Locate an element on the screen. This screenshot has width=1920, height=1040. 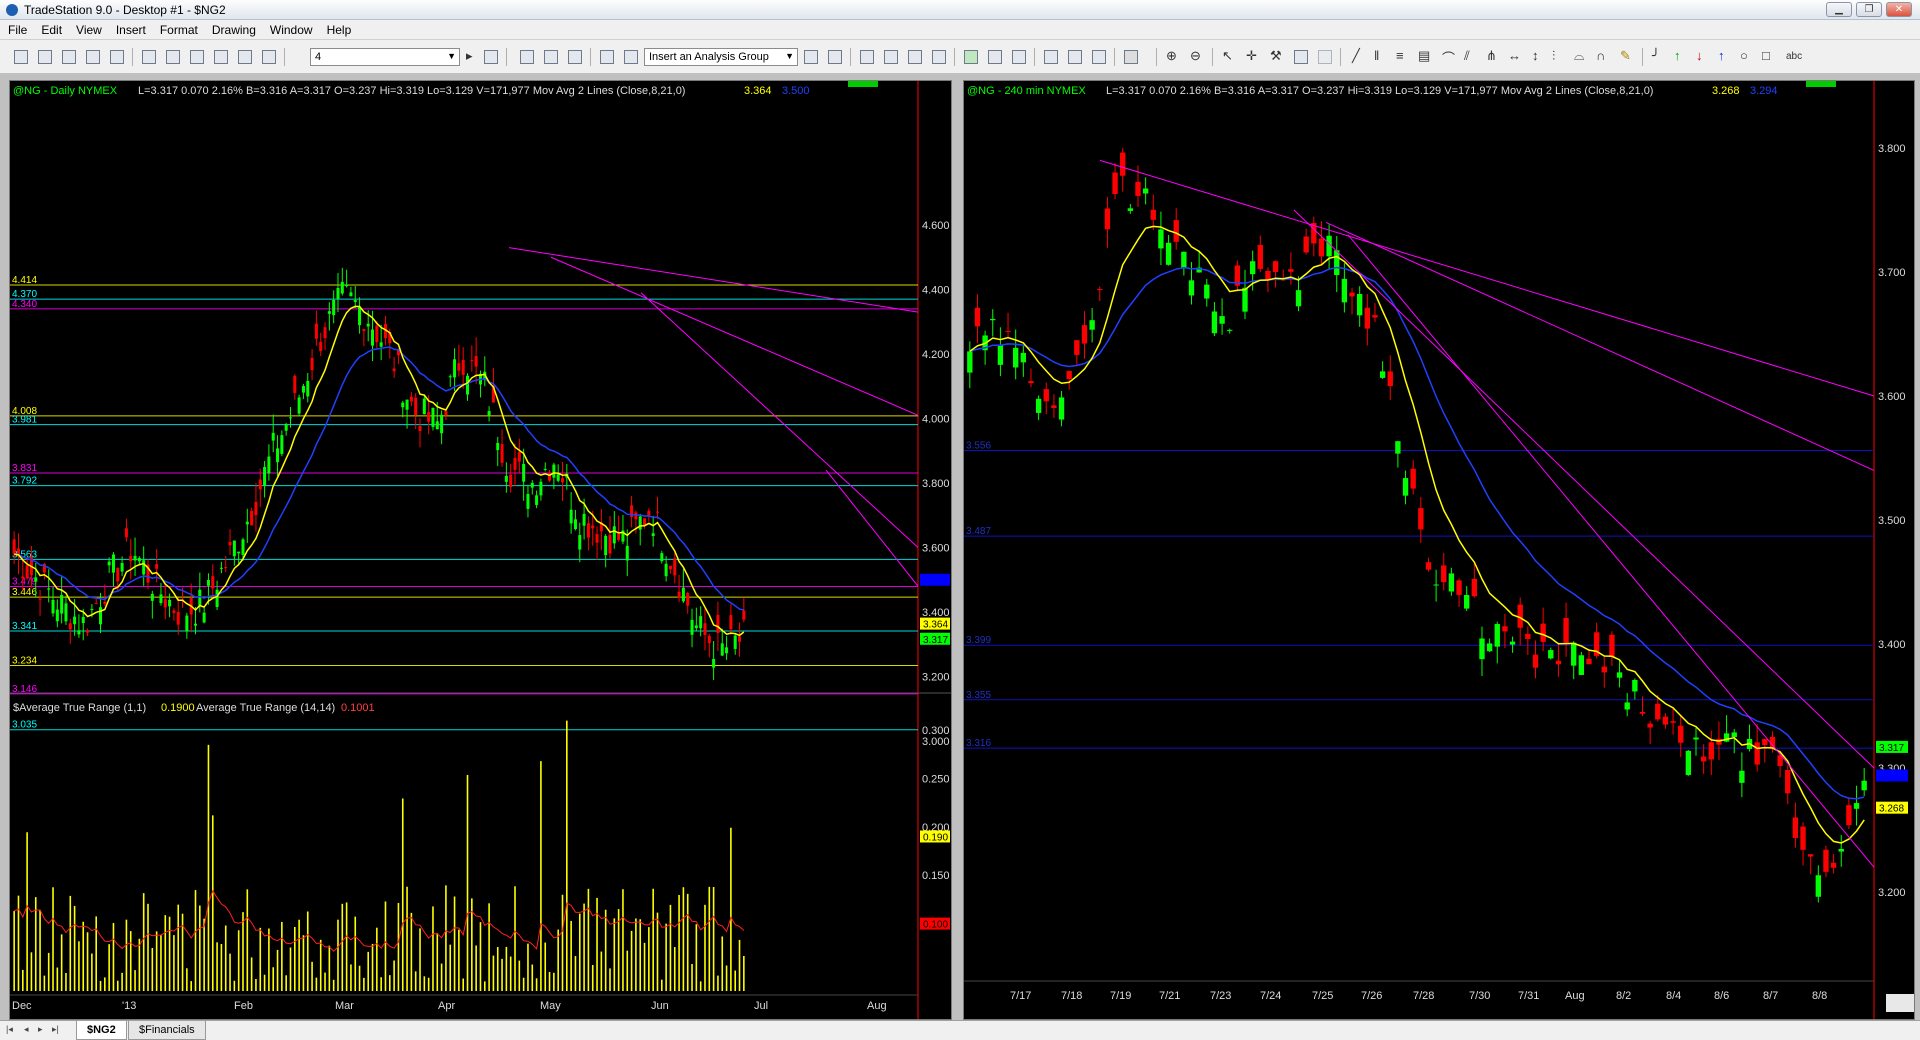
analysis-tech-icon is located at coordinates (607, 57).